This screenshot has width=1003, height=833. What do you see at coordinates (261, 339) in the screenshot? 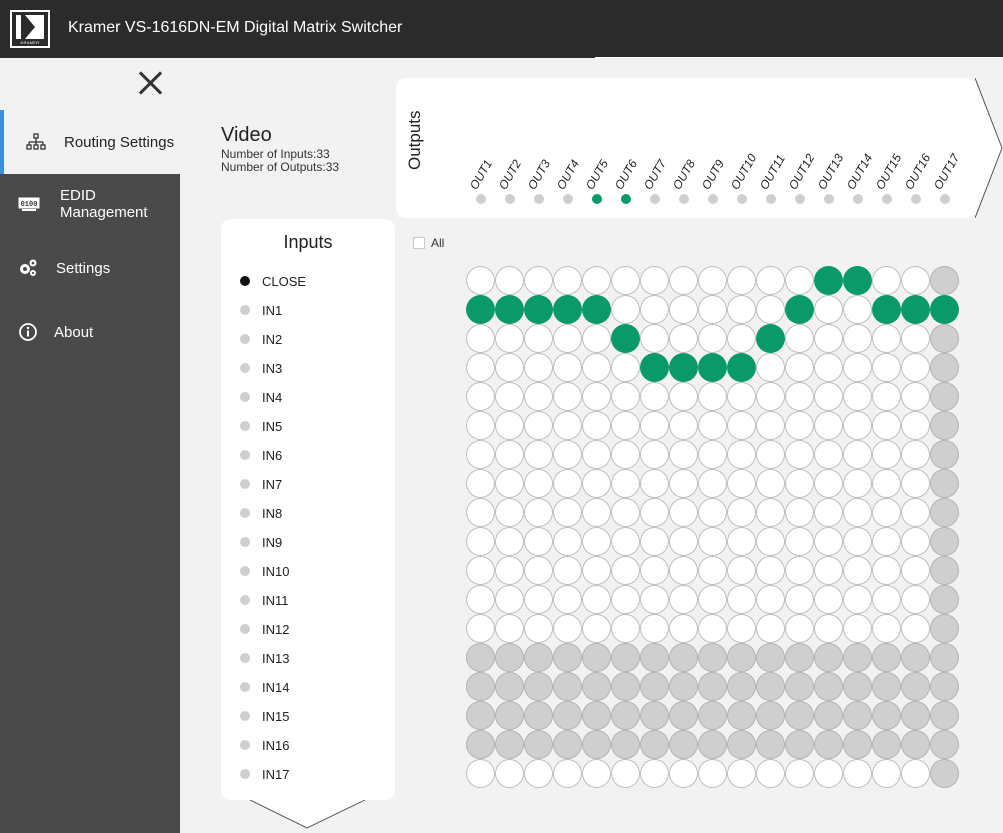
I see `input-row: IN2` at bounding box center [261, 339].